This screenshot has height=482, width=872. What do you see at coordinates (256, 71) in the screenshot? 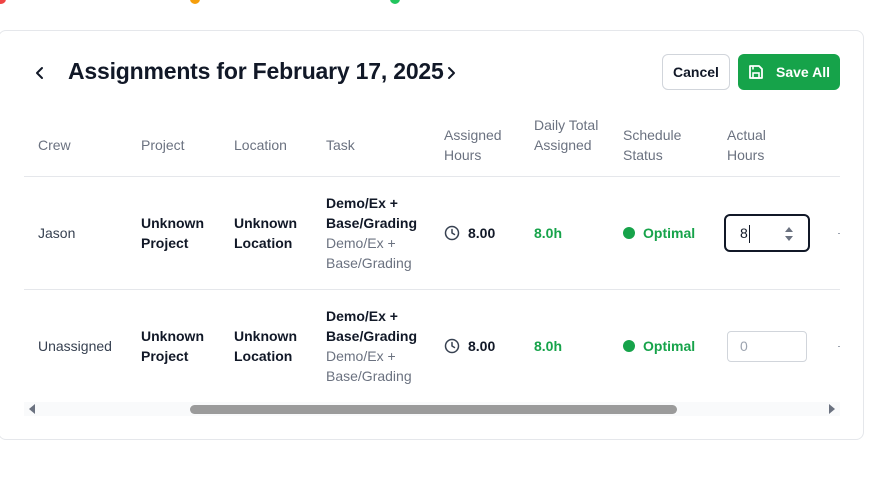
I see `page-title: Assignments for February 17, 2025` at bounding box center [256, 71].